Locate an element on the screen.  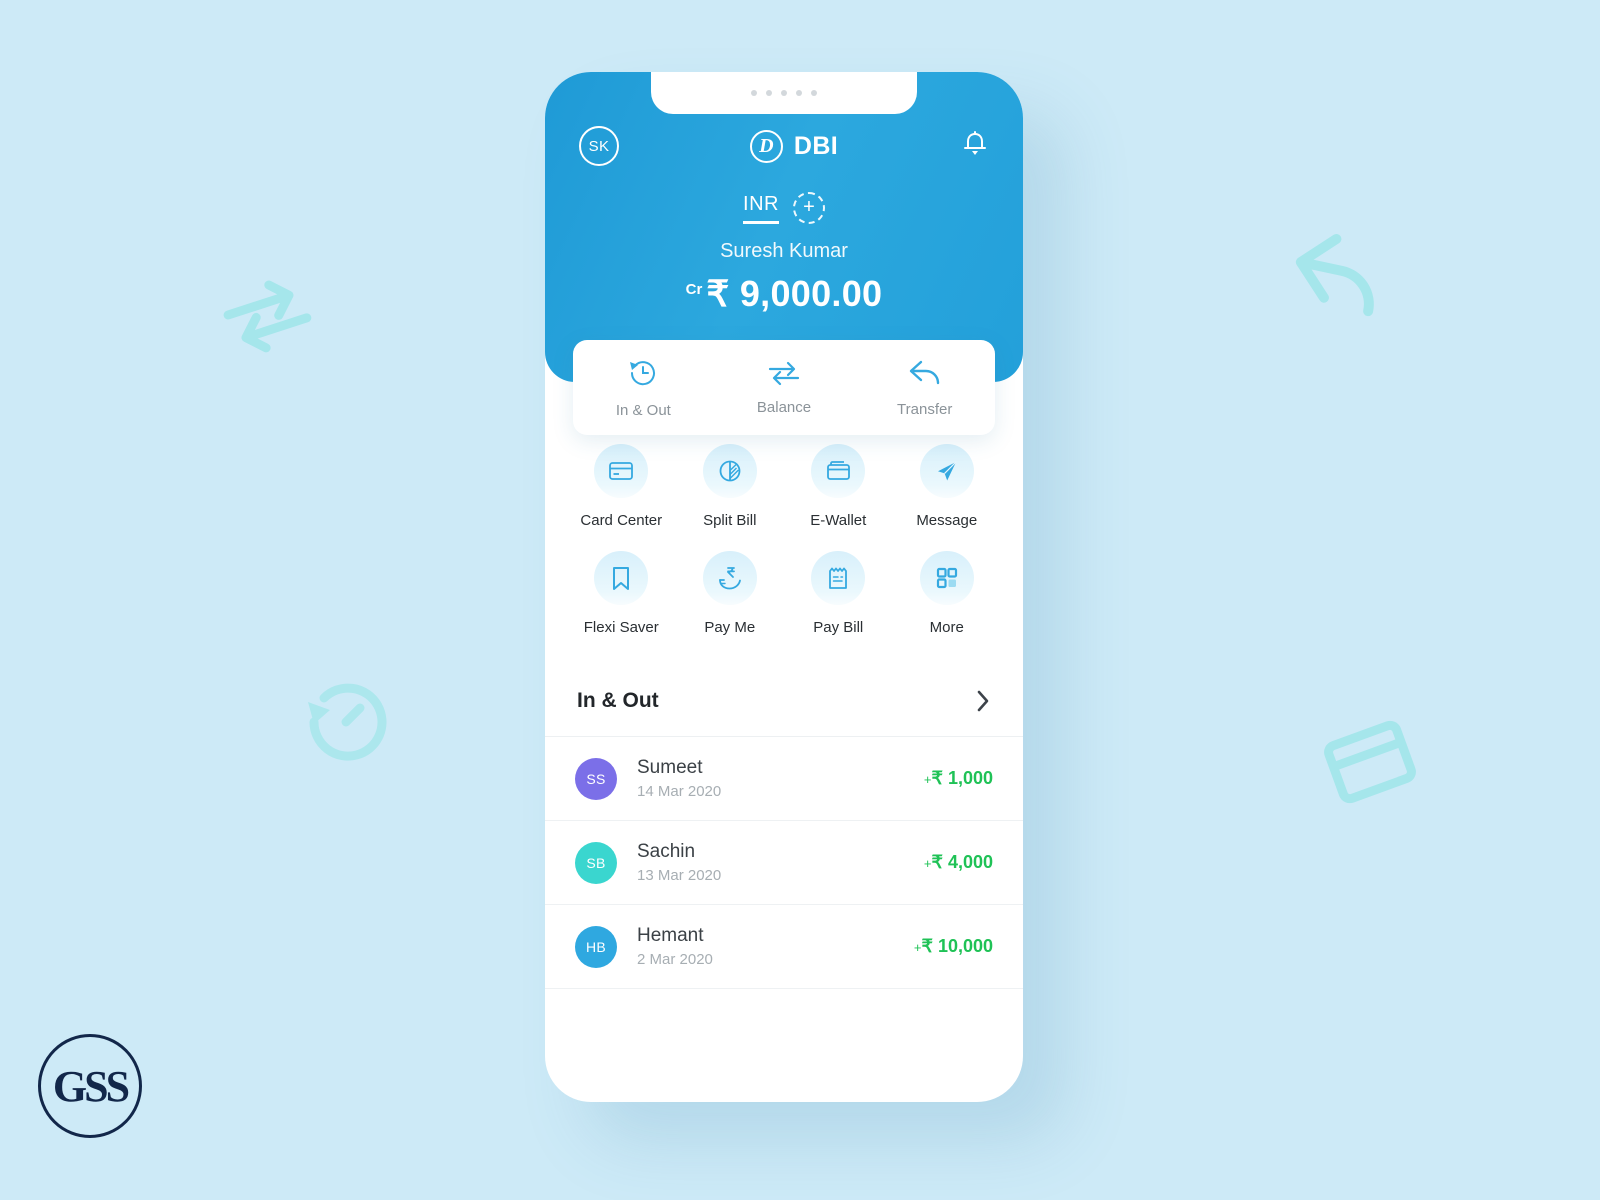
transaction-details: Hemant 2 Mar 2020 is located at coordinates (775, 946).